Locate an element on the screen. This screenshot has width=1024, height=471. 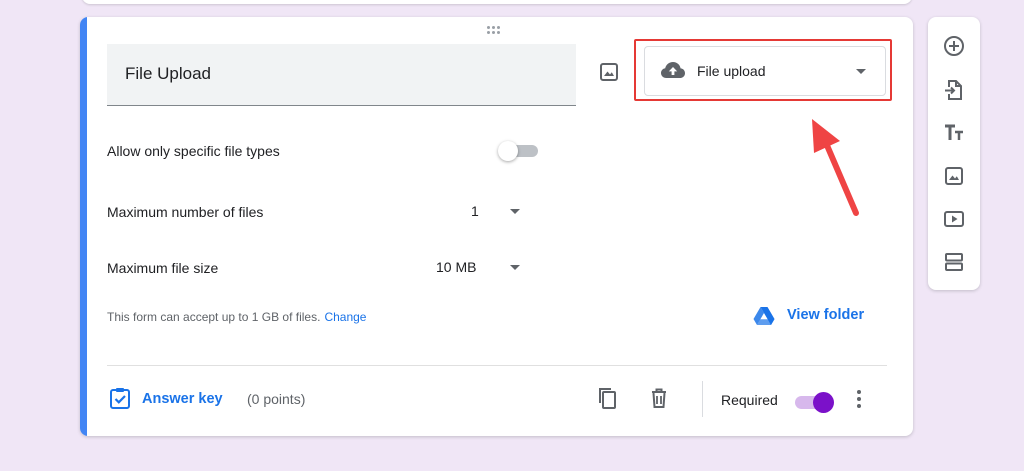
drag-handle-icon is located at coordinates (497, 31).